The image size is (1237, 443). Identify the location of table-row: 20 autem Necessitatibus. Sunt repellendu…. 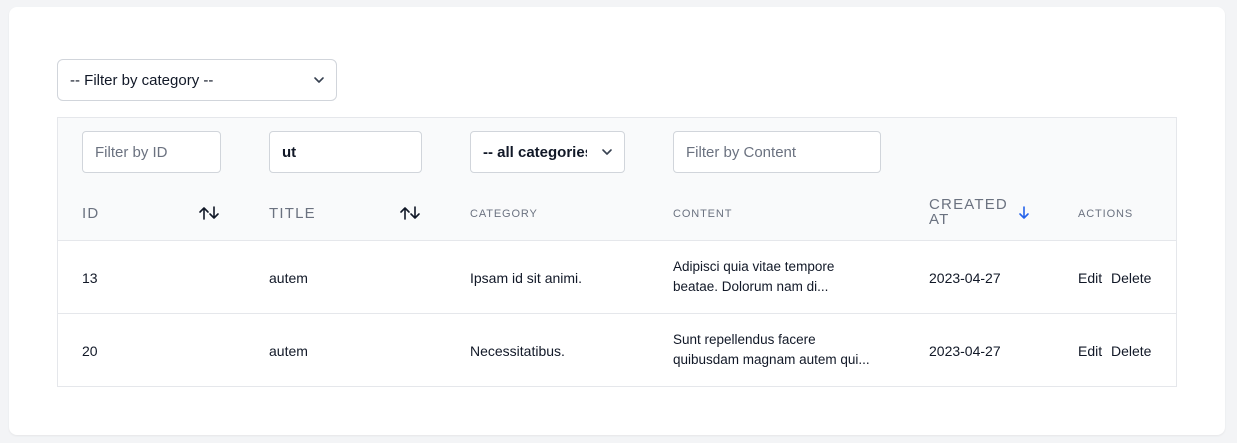
(617, 350).